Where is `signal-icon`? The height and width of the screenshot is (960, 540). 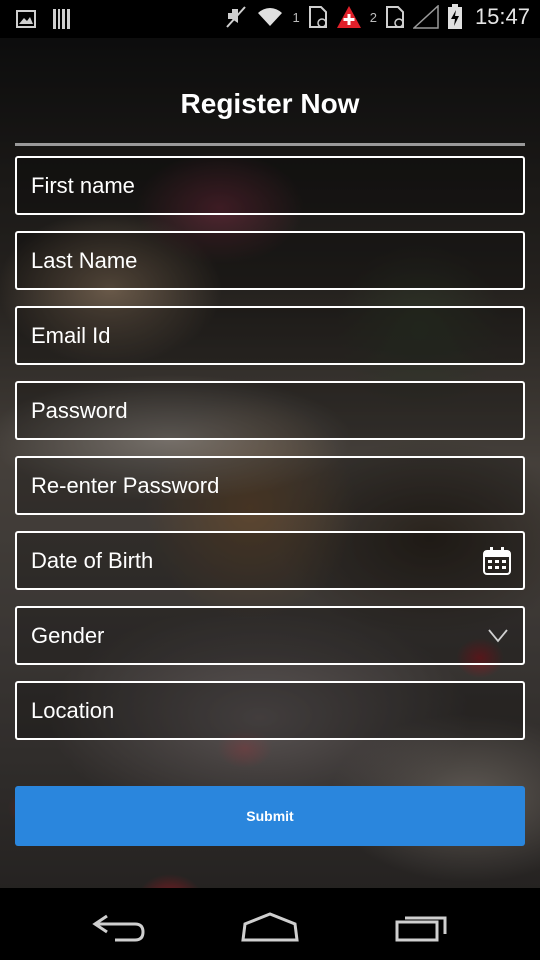 signal-icon is located at coordinates (425, 17).